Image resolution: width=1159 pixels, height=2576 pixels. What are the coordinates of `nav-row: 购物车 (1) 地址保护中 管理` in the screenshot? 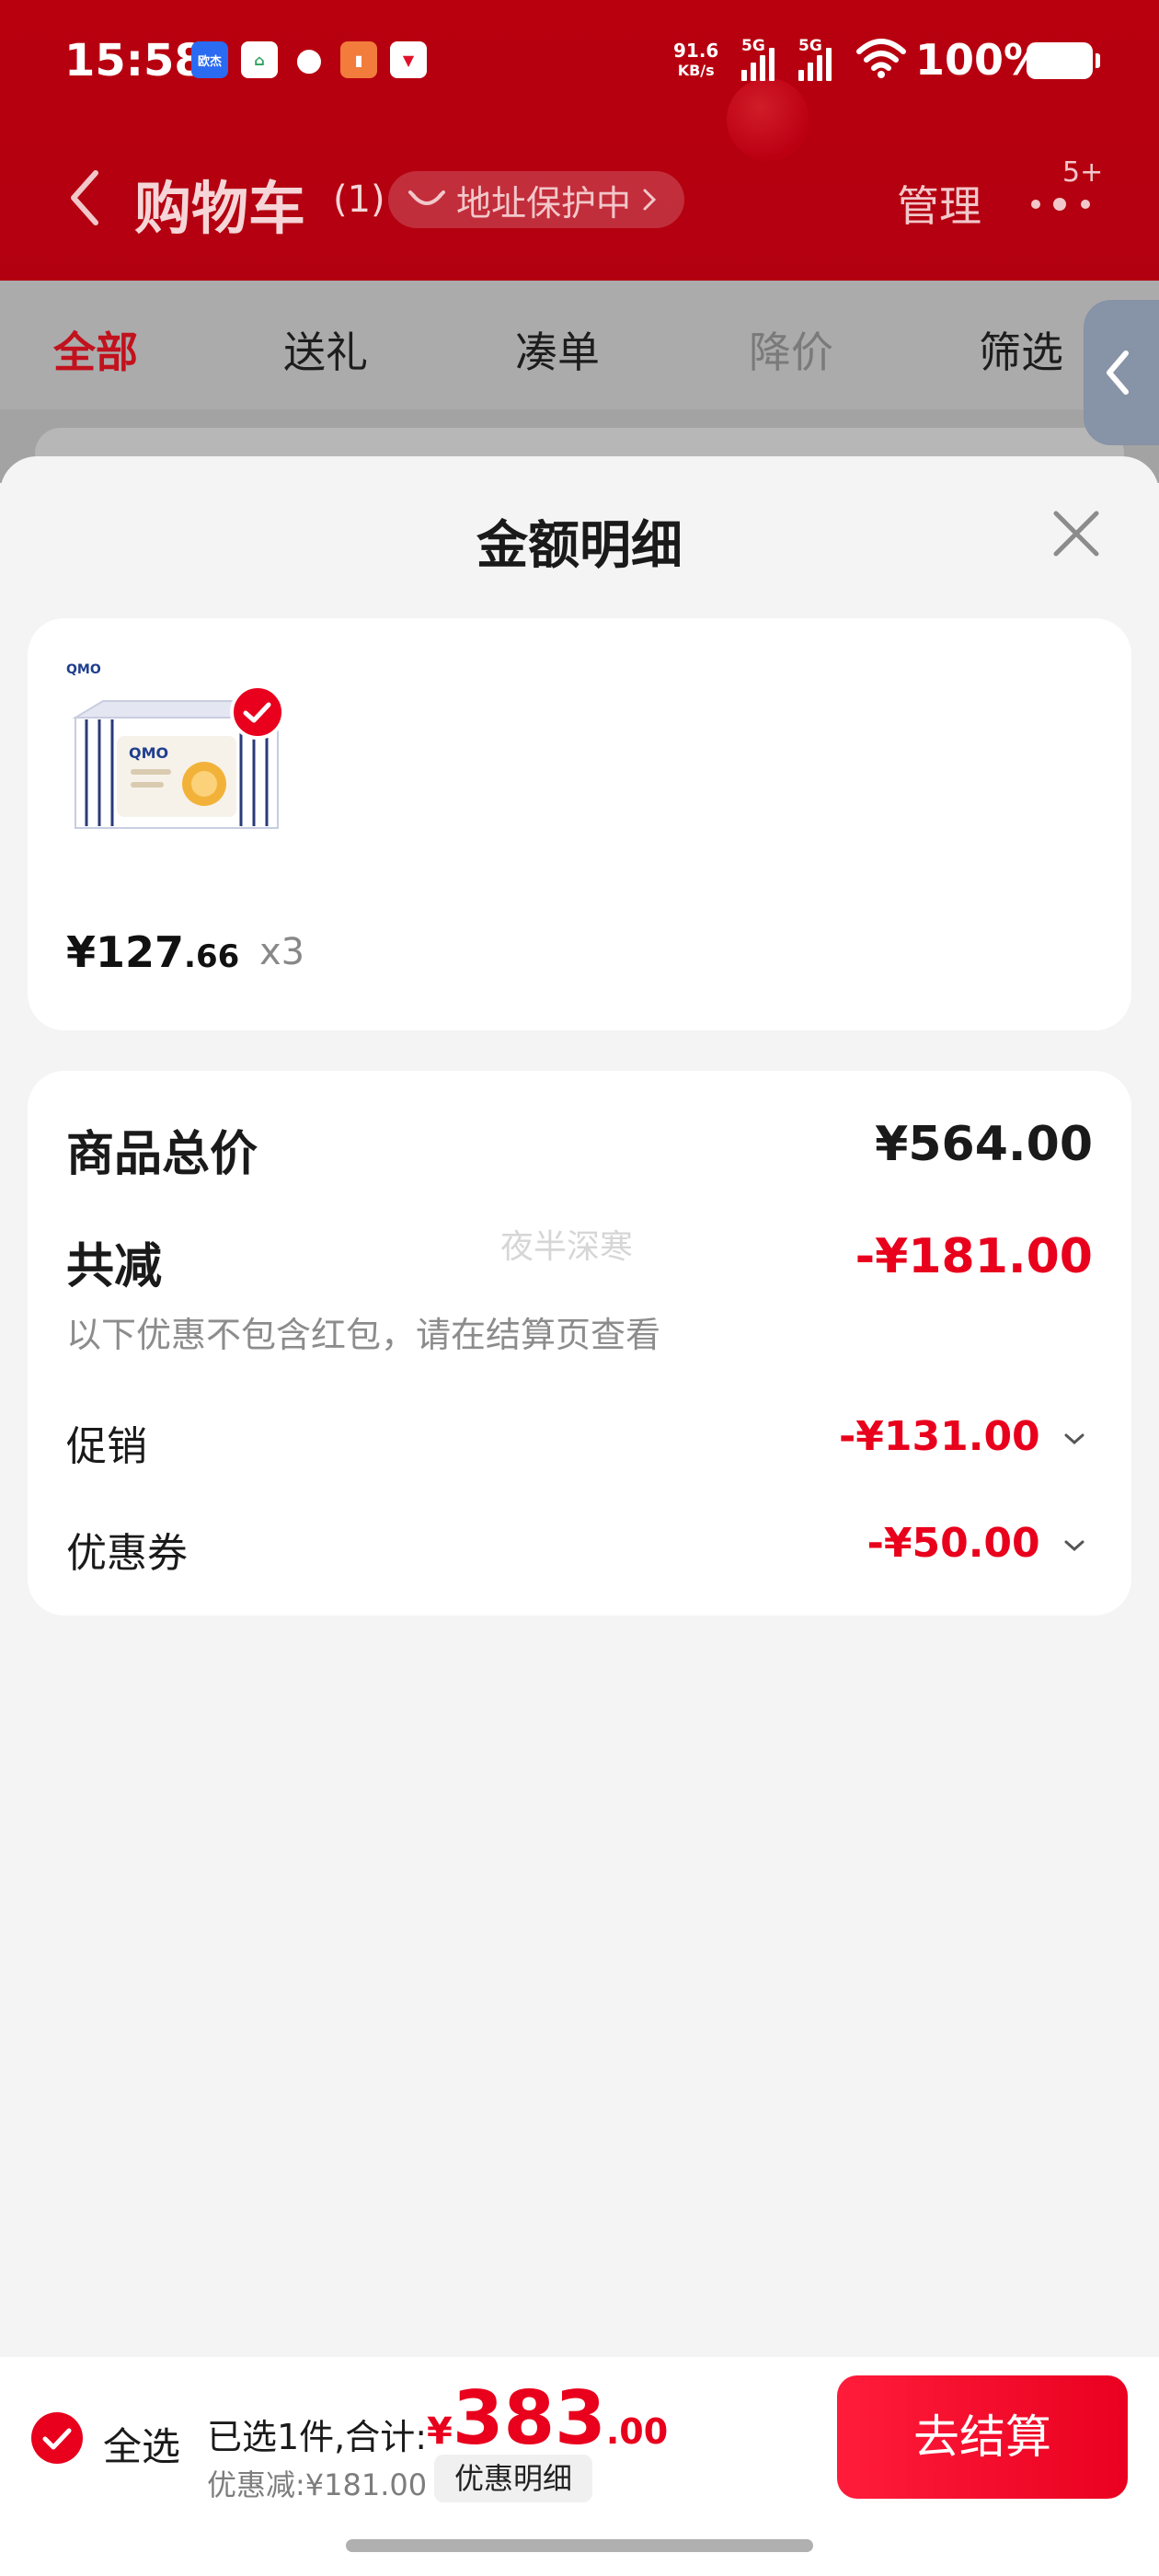 It's located at (579, 202).